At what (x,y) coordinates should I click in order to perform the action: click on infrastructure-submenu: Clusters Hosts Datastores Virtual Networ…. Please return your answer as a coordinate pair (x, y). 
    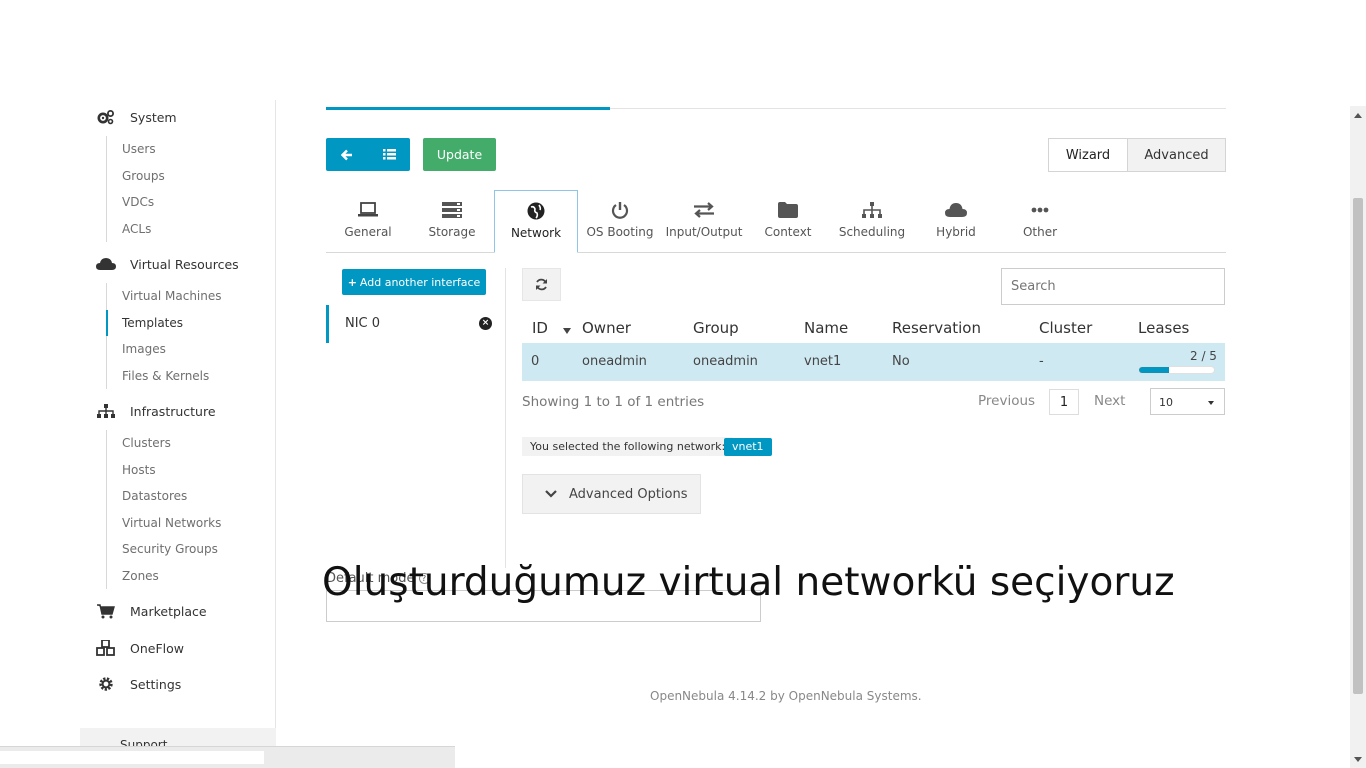
    Looking at the image, I should click on (163, 509).